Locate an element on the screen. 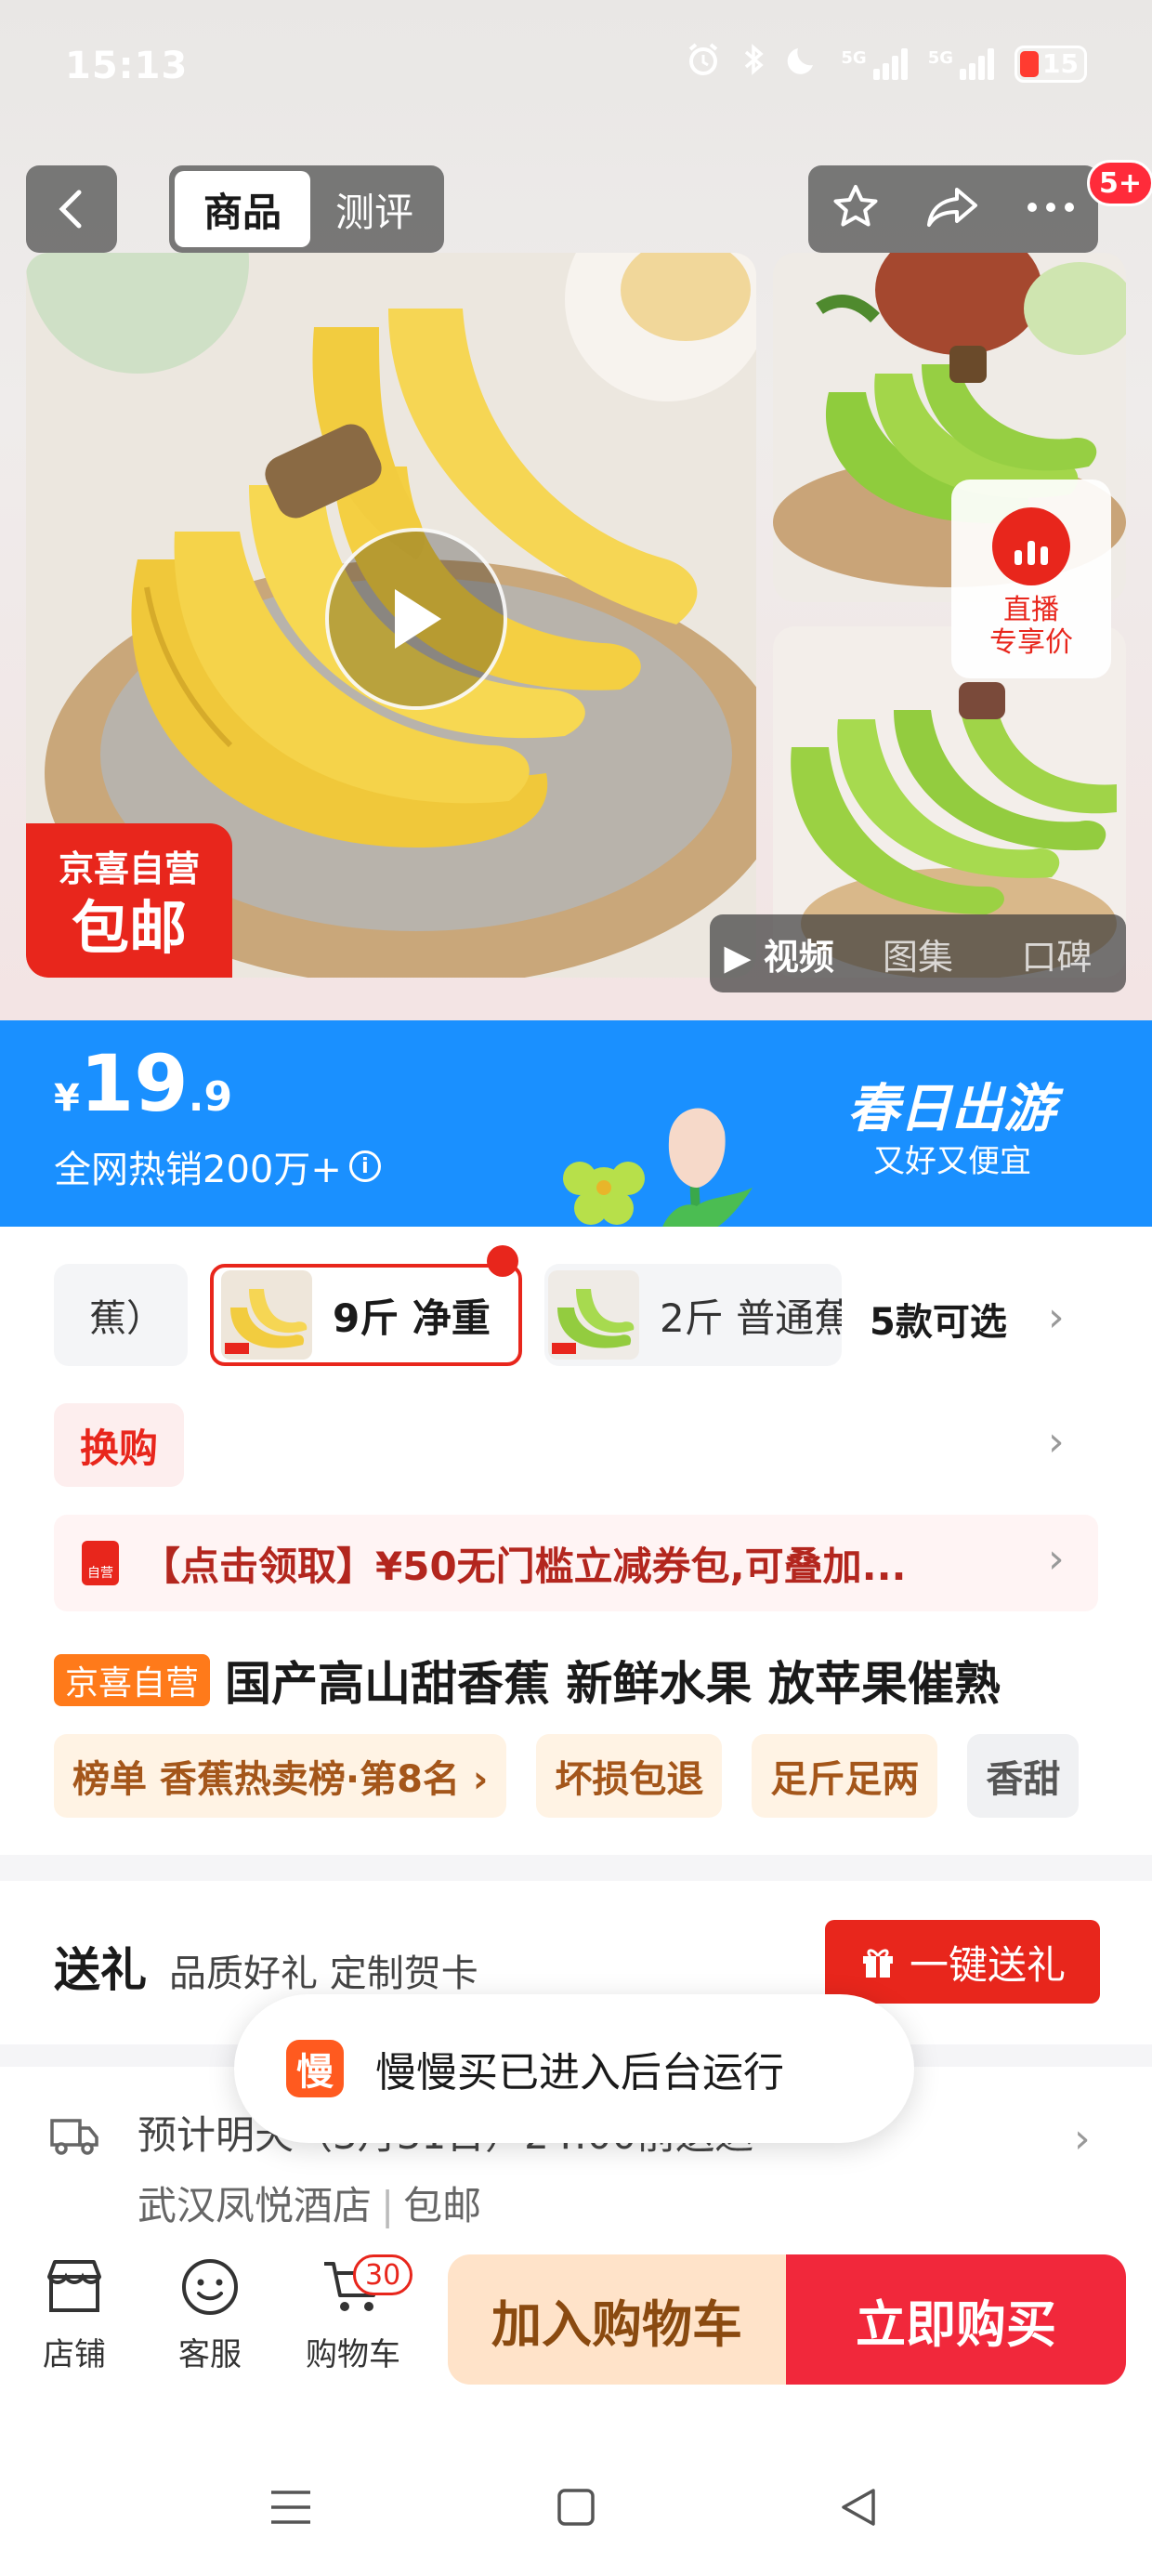 This screenshot has height=2576, width=1152. sku-option-3: 2斤 普通蕉 is located at coordinates (693, 1315).